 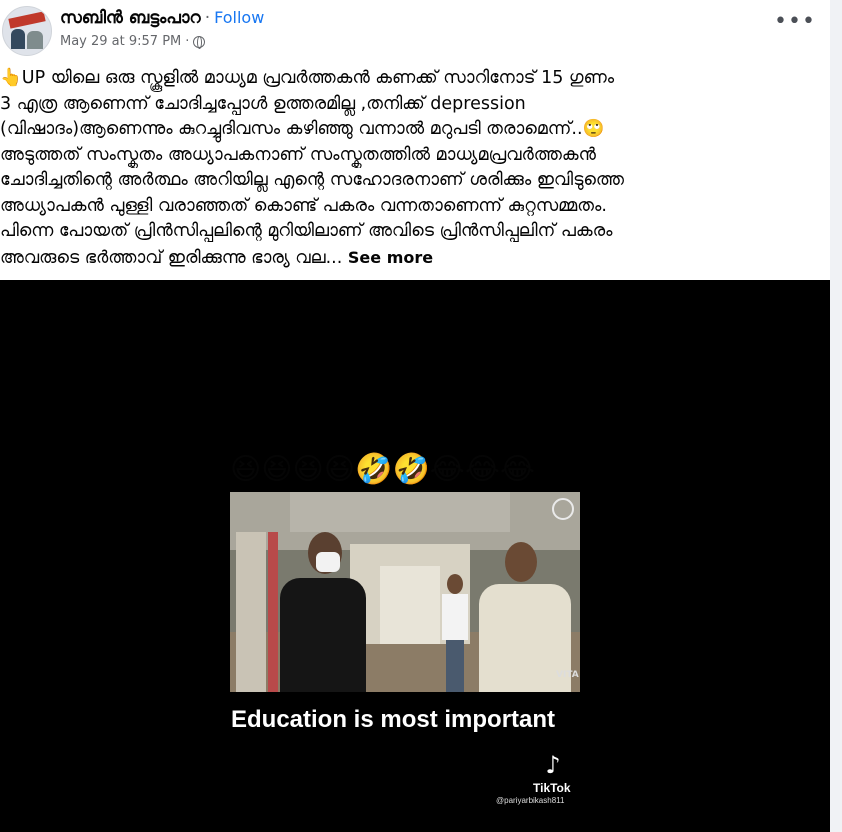 I want to click on see-more-link: See more, so click(x=390, y=257).